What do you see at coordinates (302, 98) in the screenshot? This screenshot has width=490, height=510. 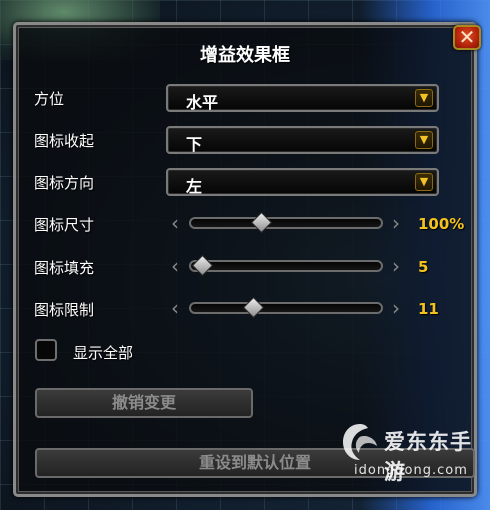 I see `position-dropdown: 水平 ▼` at bounding box center [302, 98].